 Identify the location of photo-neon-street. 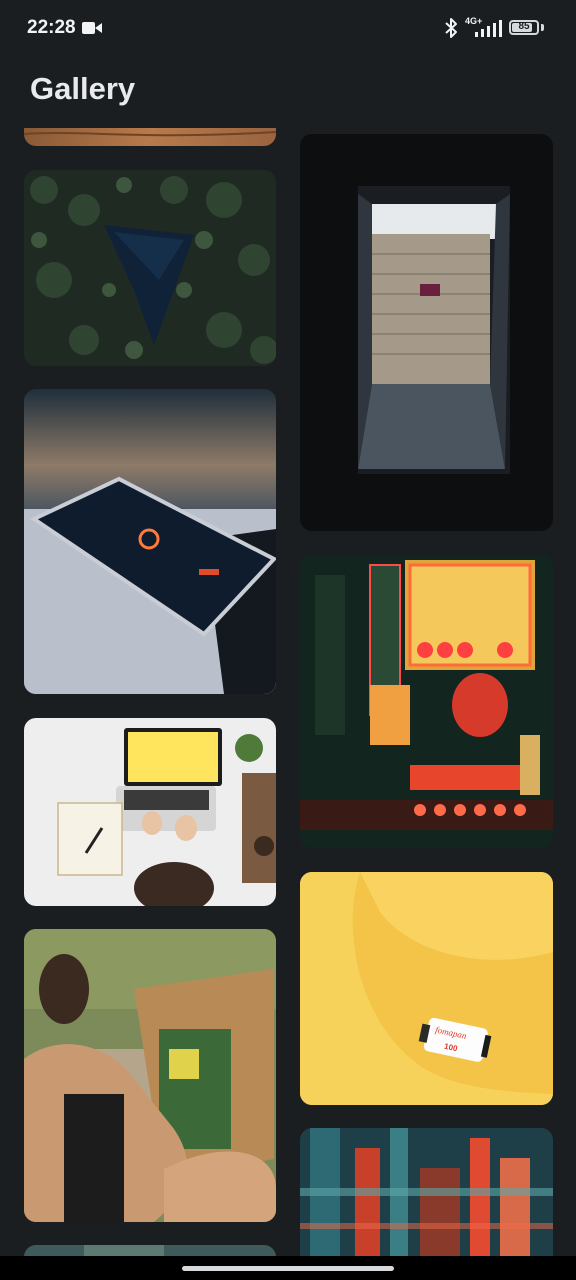
(426, 701).